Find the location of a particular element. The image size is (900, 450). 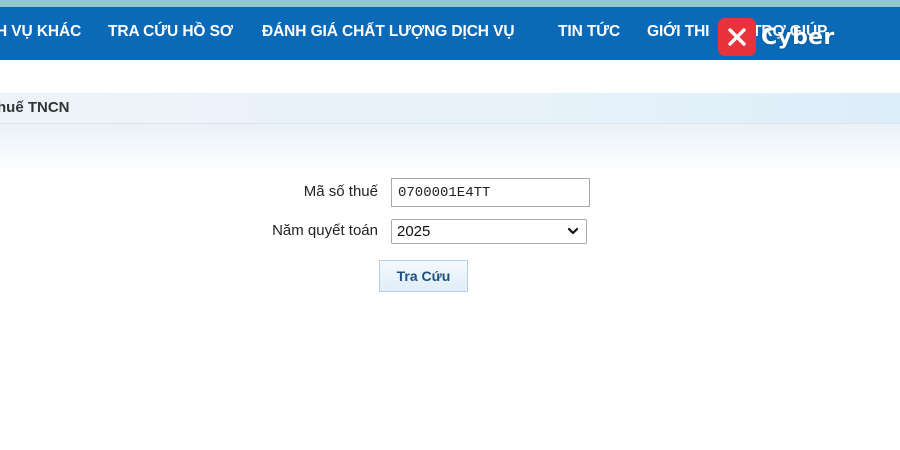

section-title-bar: huế TNCN is located at coordinates (450, 108).